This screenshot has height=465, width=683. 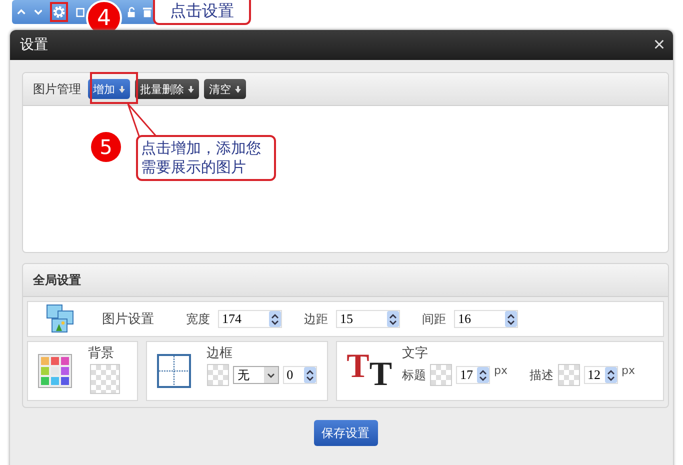 What do you see at coordinates (206, 158) in the screenshot?
I see `callout-text: 点击增加，添加您需要展示的图片` at bounding box center [206, 158].